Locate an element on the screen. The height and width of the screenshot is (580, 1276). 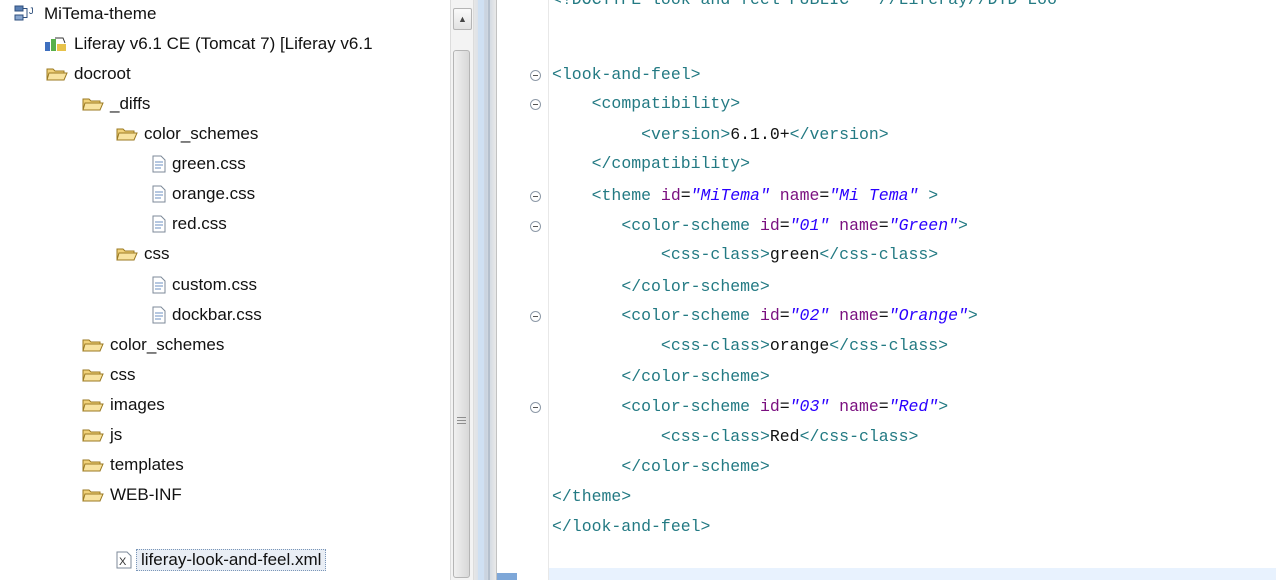
code-token-tag: </version> is located at coordinates (839, 134).